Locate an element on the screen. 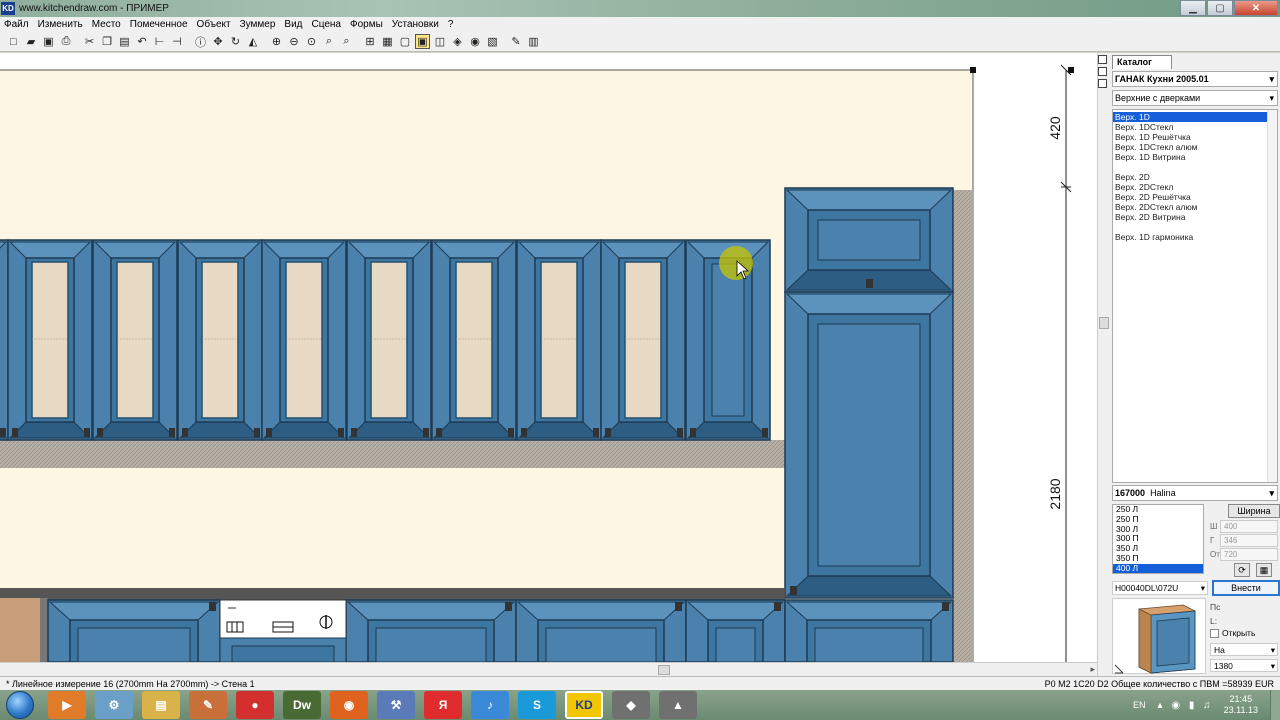 This screenshot has width=1280, height=720. elevation-view-icon: ▦ is located at coordinates (387, 41).